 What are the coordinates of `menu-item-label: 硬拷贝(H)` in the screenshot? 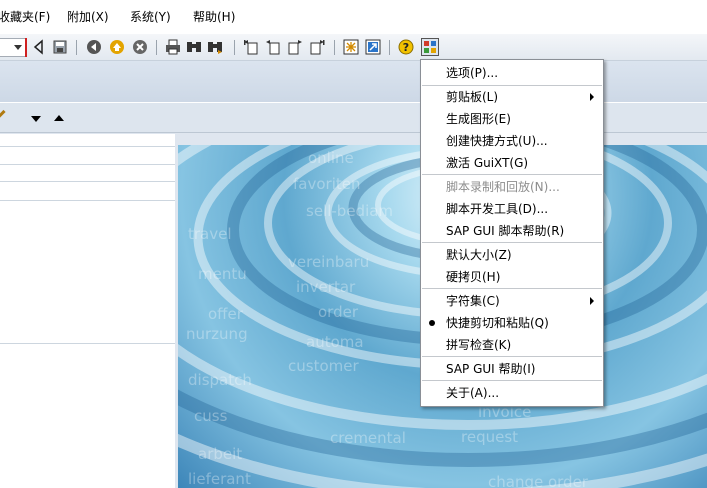 It's located at (473, 277).